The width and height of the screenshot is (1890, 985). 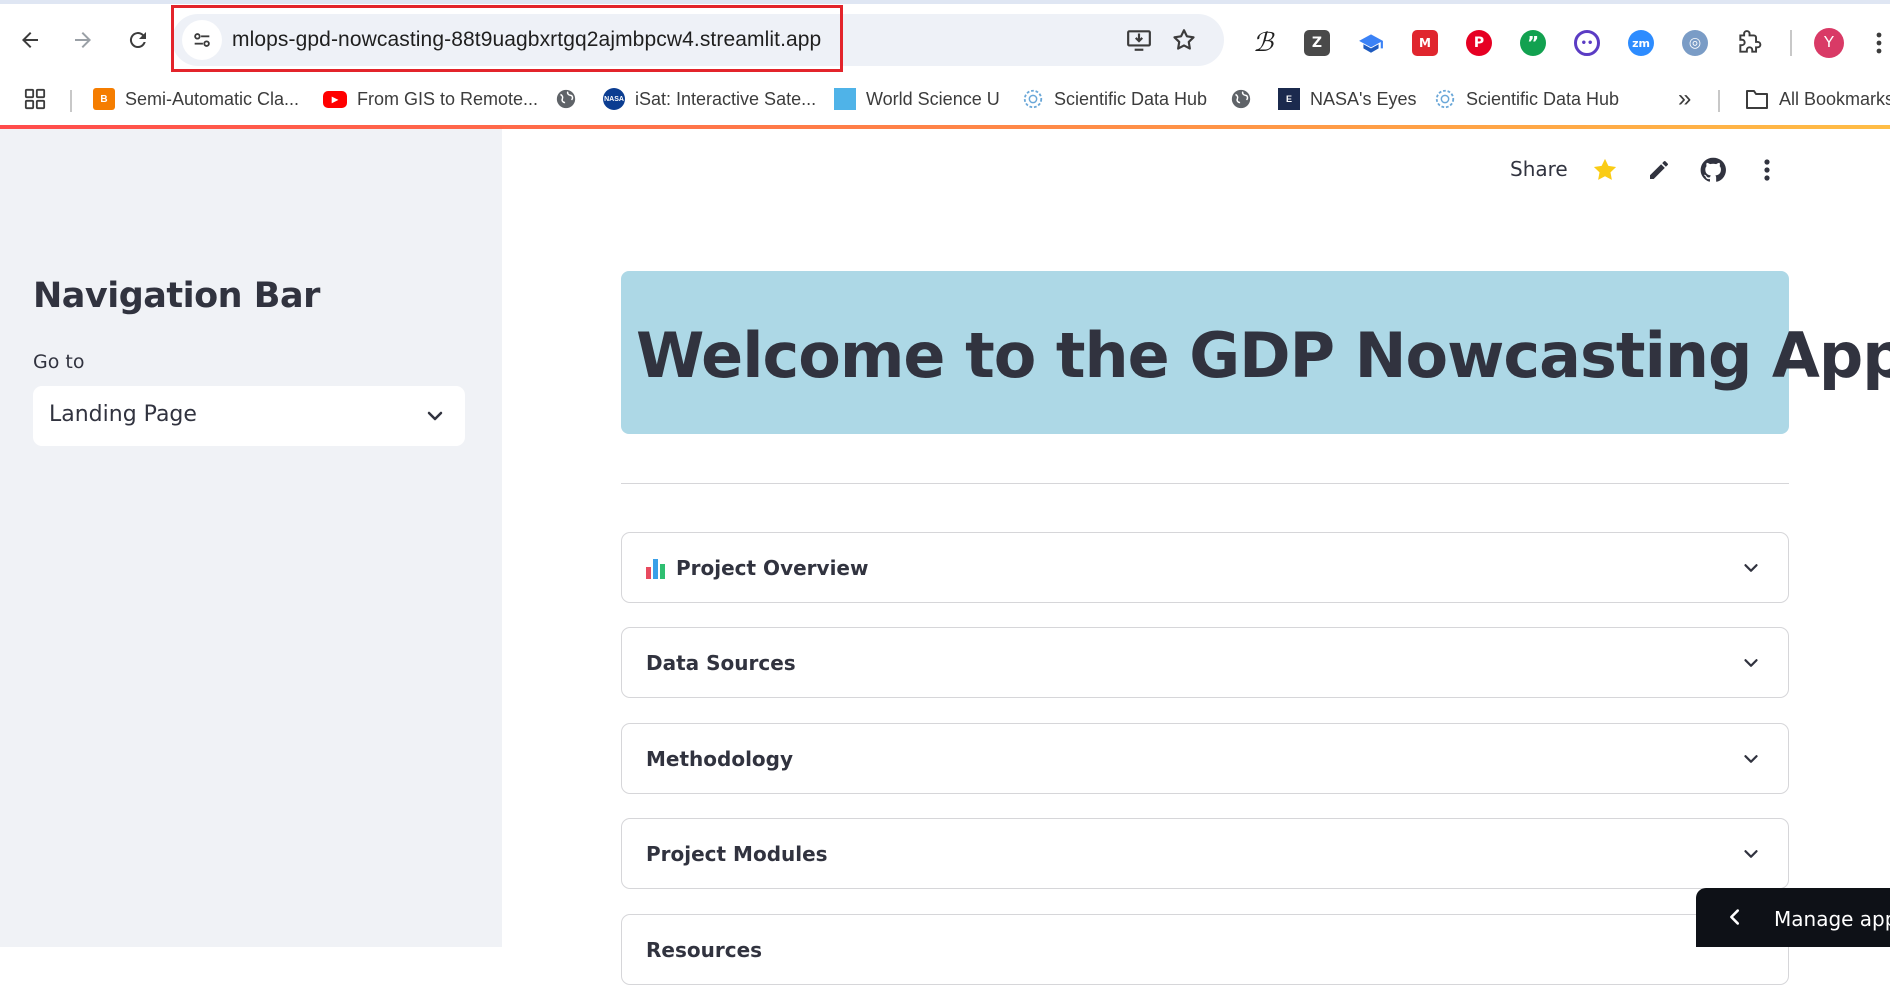 What do you see at coordinates (104, 99) in the screenshot?
I see `blogger-icon: B` at bounding box center [104, 99].